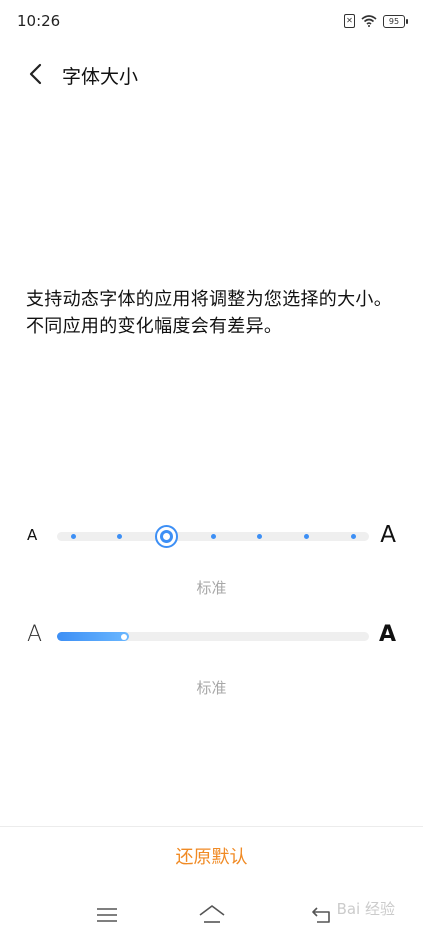 This screenshot has height=940, width=423. I want to click on description-text: 支持动态字体的应用将调整为您选择的大小。不同应用的变化幅度会有差异。, so click(209, 313).